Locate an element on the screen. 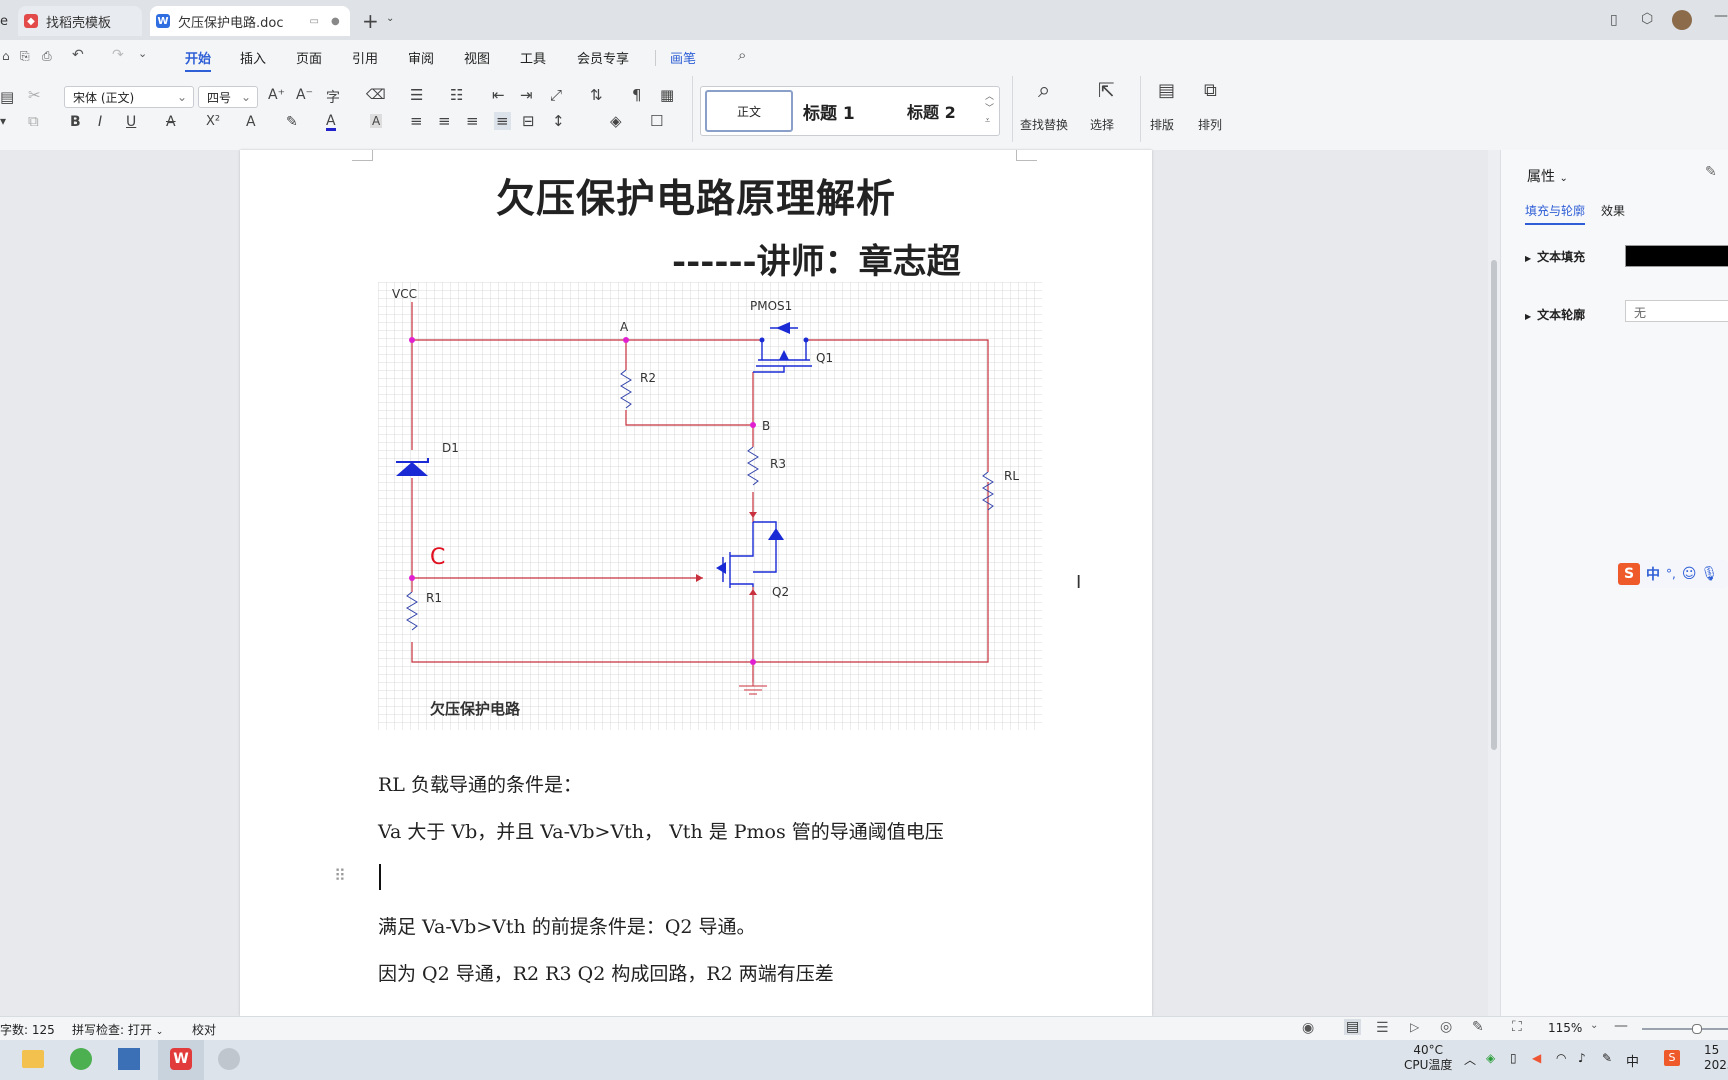 The image size is (1728, 1080). font-name-select: 宋体 (正文) ⌄ is located at coordinates (129, 97).